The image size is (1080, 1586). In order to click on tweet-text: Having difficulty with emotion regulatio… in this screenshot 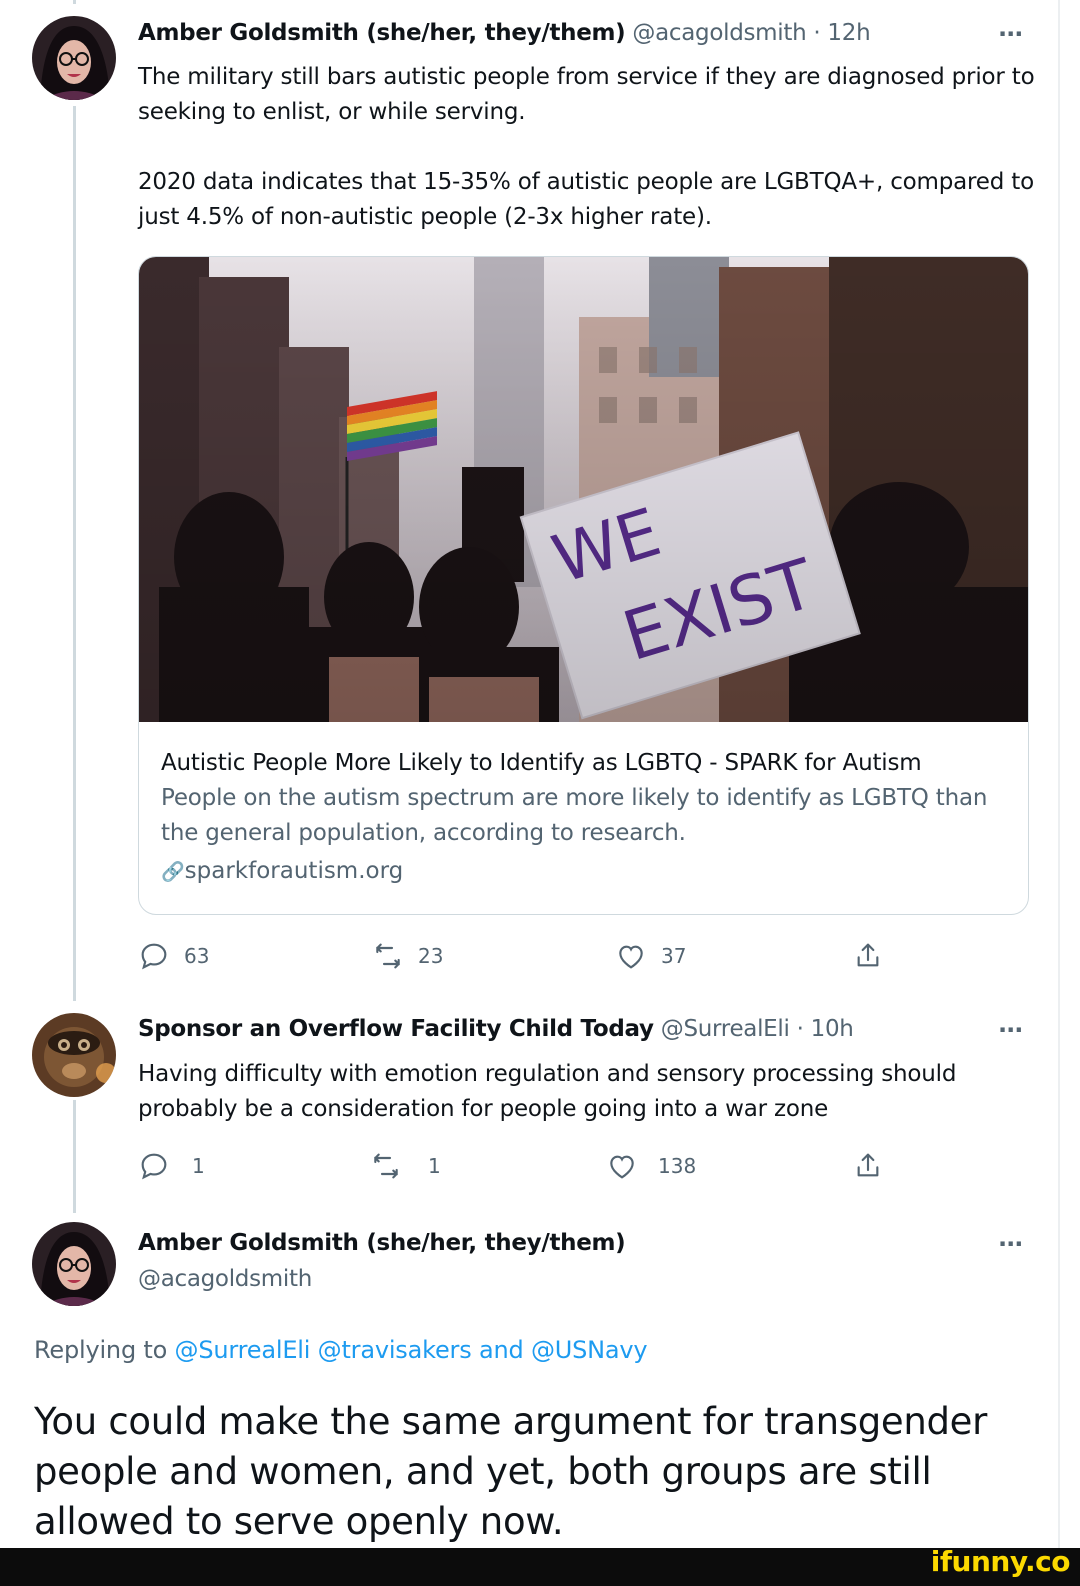, I will do `click(588, 1092)`.